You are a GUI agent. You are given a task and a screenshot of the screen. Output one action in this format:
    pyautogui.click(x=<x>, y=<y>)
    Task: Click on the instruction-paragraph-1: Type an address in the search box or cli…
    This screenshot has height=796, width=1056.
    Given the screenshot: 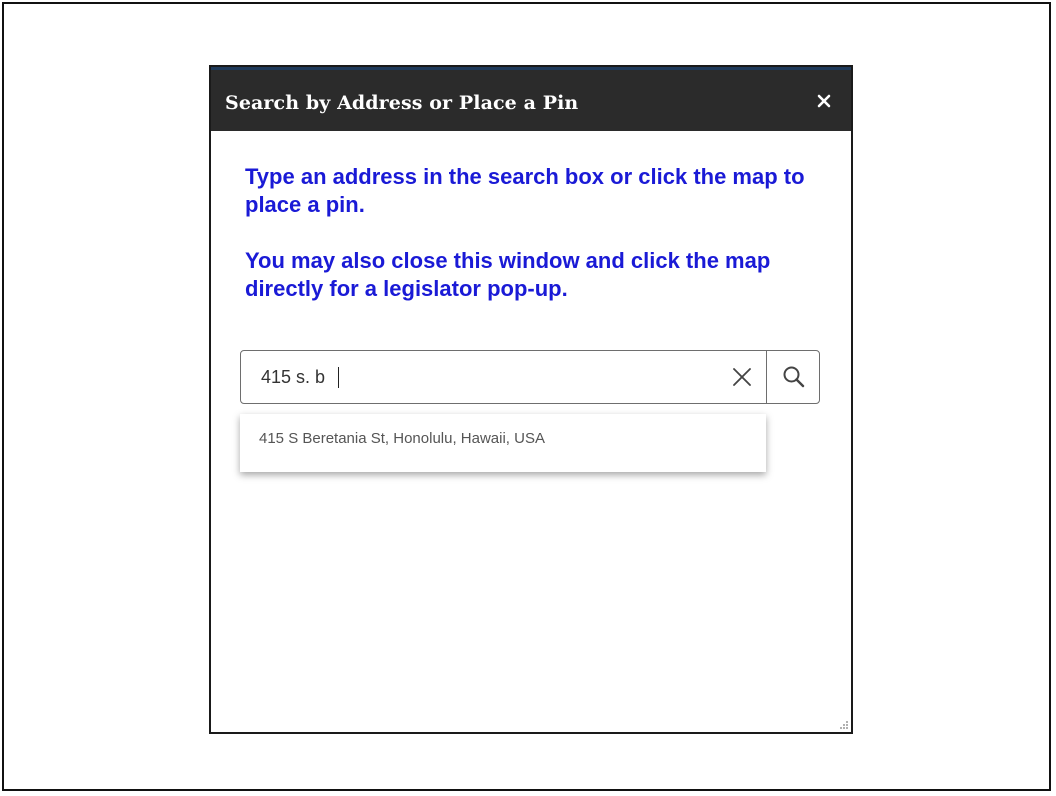 What is the action you would take?
    pyautogui.click(x=525, y=190)
    